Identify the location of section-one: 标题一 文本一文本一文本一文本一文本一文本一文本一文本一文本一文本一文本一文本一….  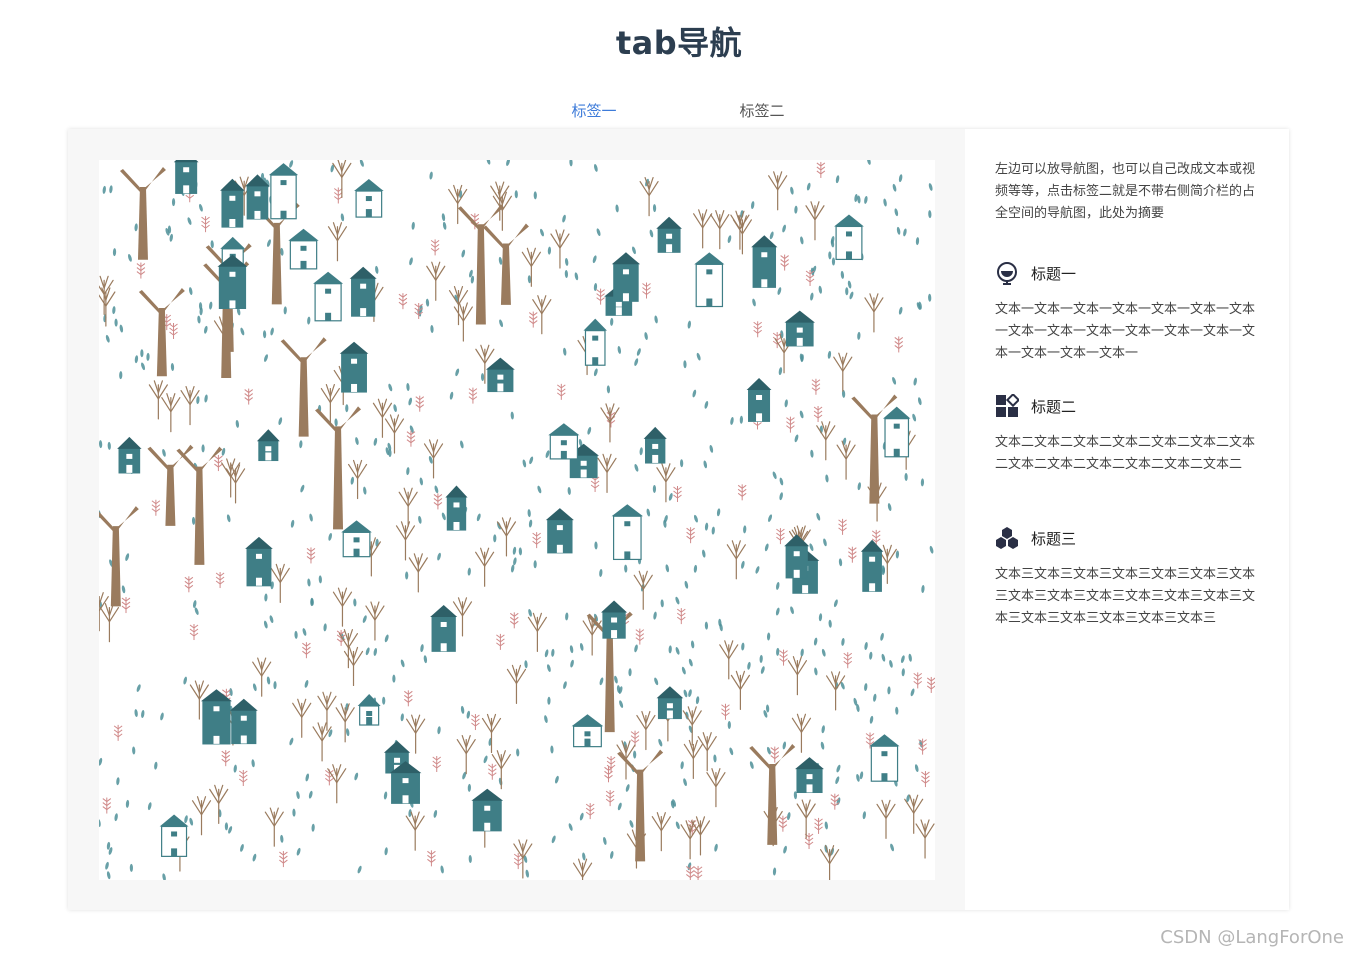
(1127, 312).